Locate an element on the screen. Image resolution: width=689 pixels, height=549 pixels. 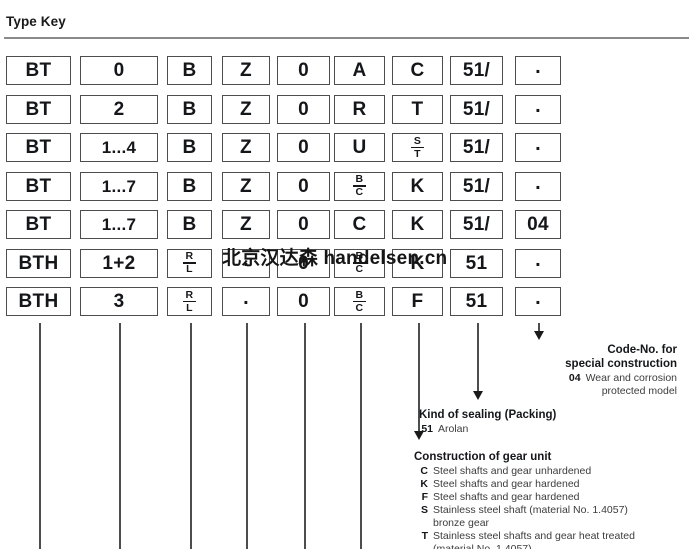
cell-shaft-form: A is located at coordinates (359, 70).